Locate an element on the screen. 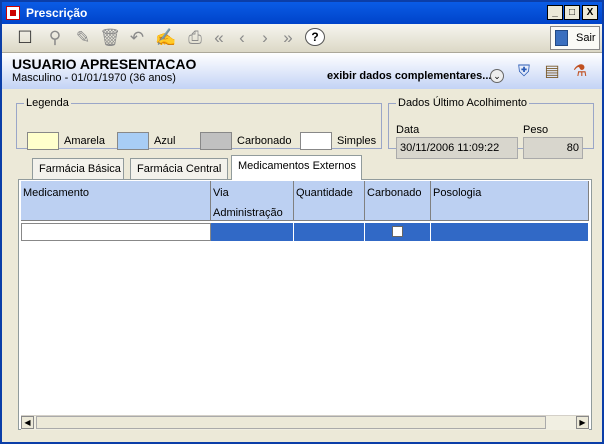 The image size is (604, 444). medicamento-cell is located at coordinates (116, 232).